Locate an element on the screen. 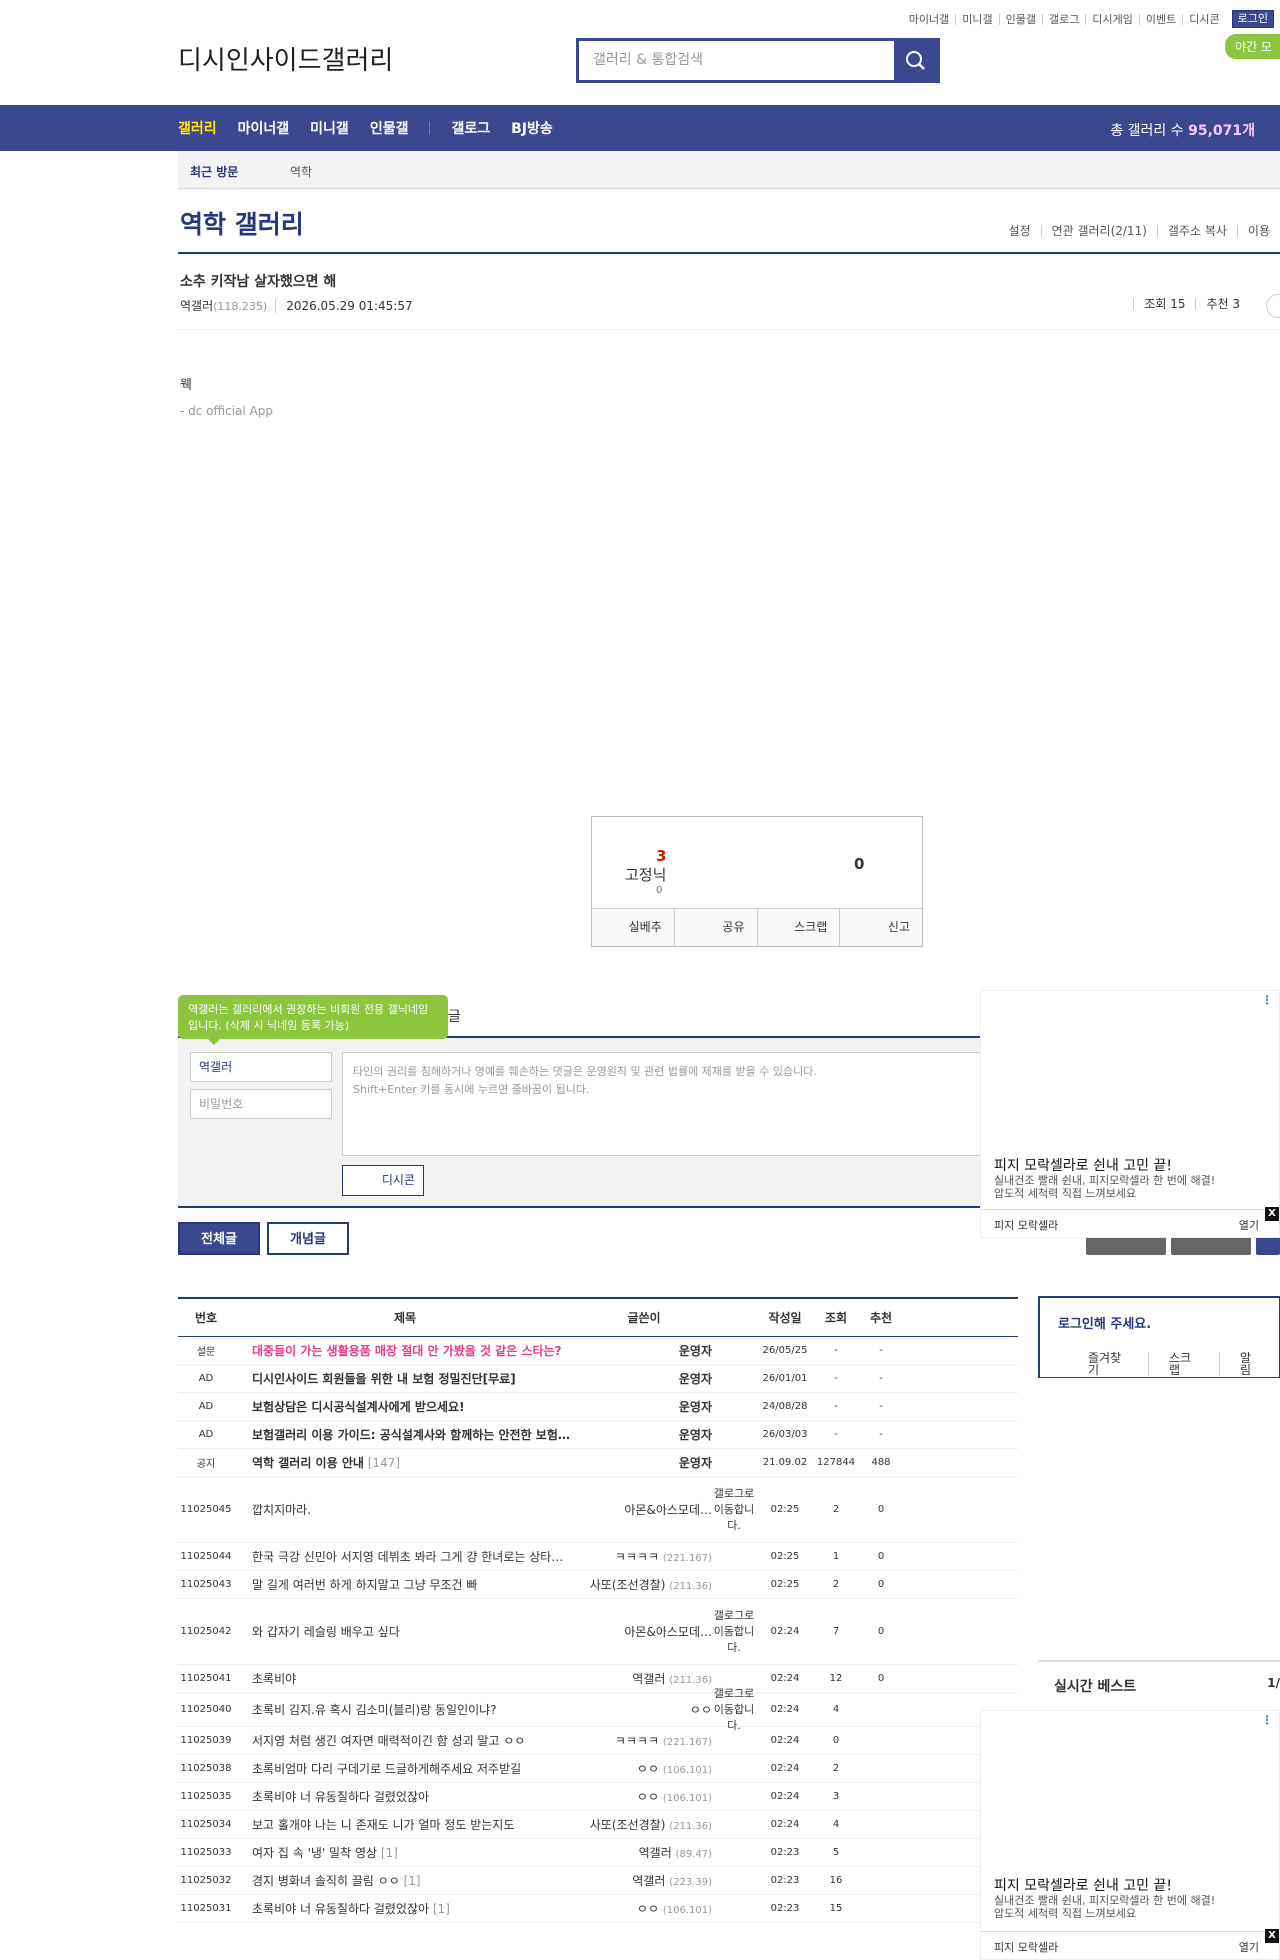 This screenshot has height=1960, width=1280. row-title-text: 보고 홀개야 나는 니 존재도 니가 얼마 정도 받는지도 is located at coordinates (383, 1825).